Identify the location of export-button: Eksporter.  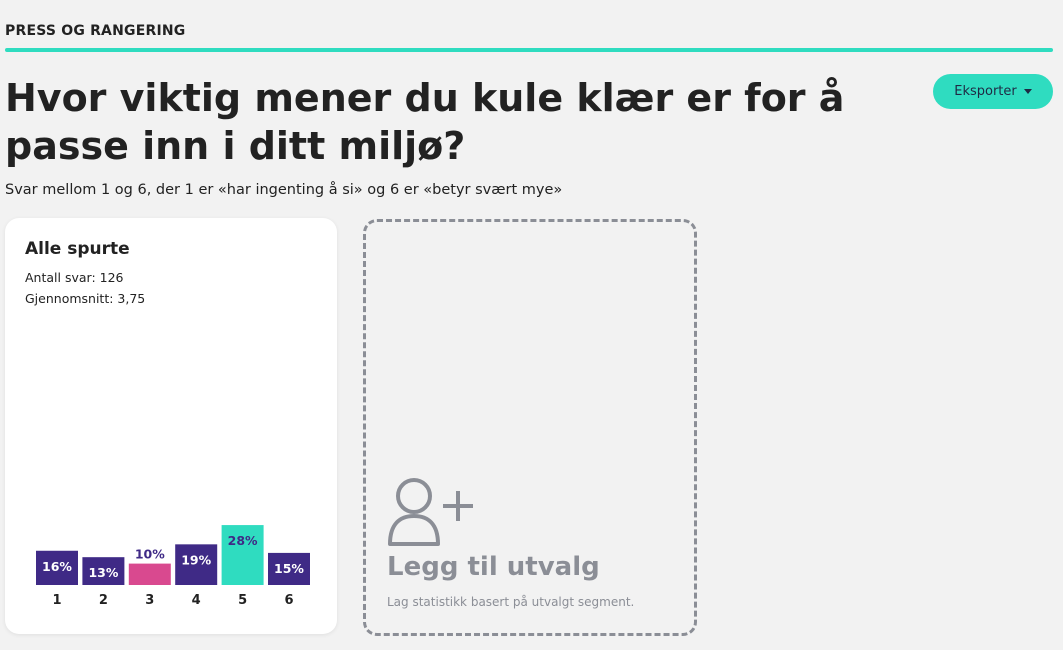
(993, 91).